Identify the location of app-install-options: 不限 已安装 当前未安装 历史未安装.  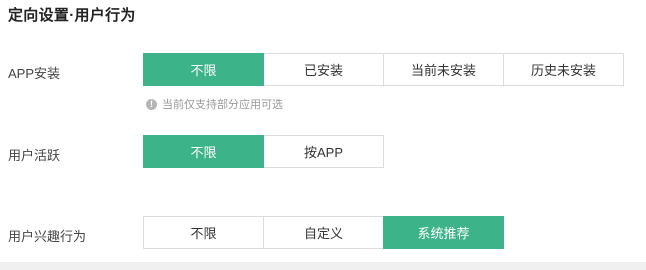
(383, 69).